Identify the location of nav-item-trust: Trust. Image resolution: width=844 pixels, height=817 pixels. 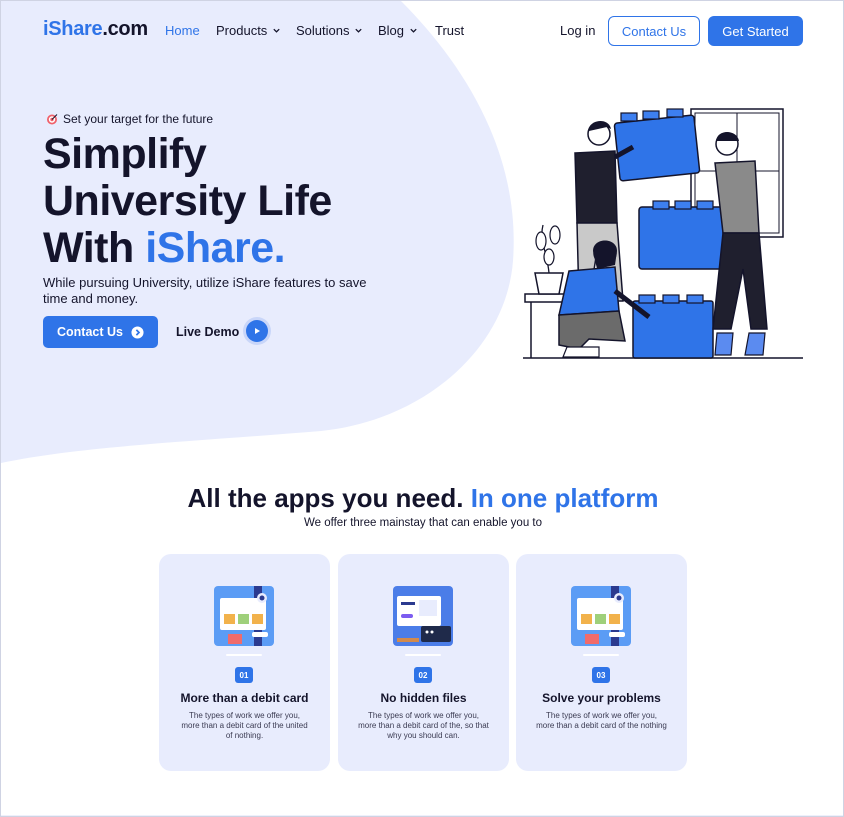
(449, 30).